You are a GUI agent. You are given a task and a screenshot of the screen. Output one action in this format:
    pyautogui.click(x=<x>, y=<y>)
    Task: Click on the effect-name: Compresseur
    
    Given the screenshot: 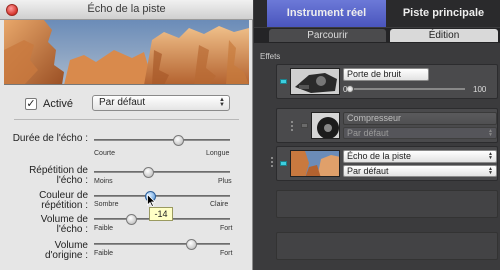 What is the action you would take?
    pyautogui.click(x=420, y=118)
    